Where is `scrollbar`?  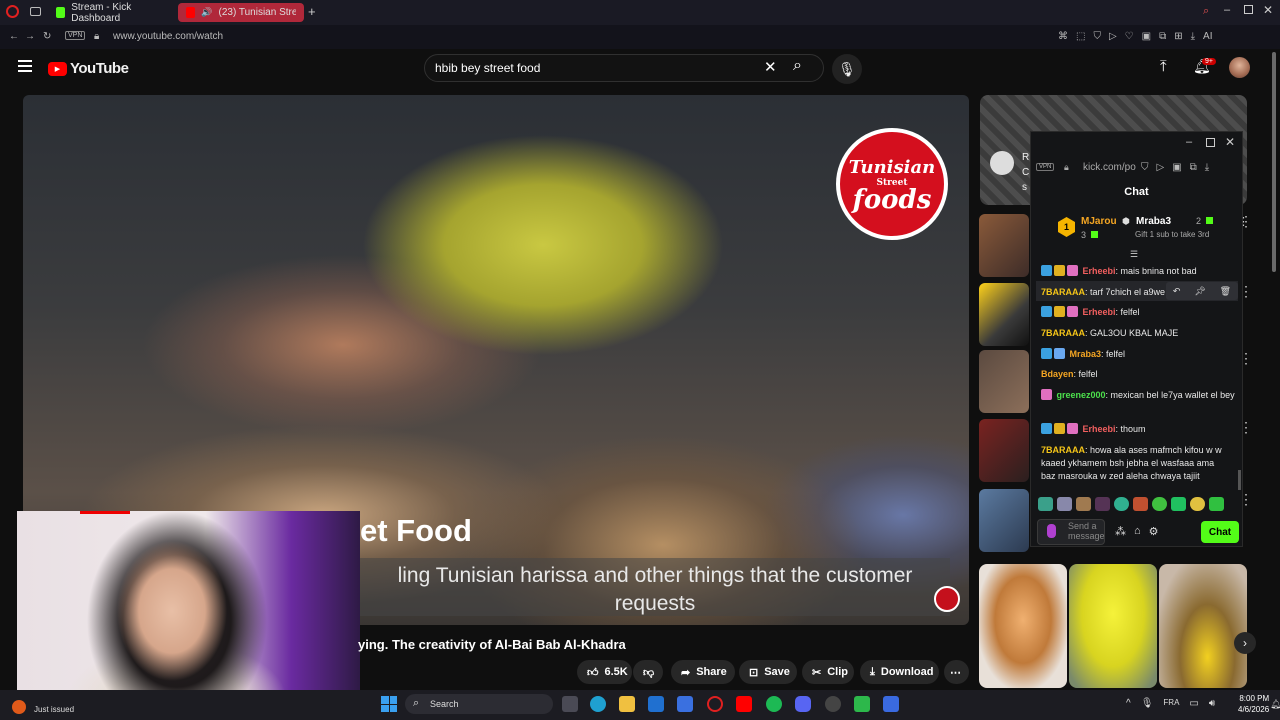 scrollbar is located at coordinates (1274, 162).